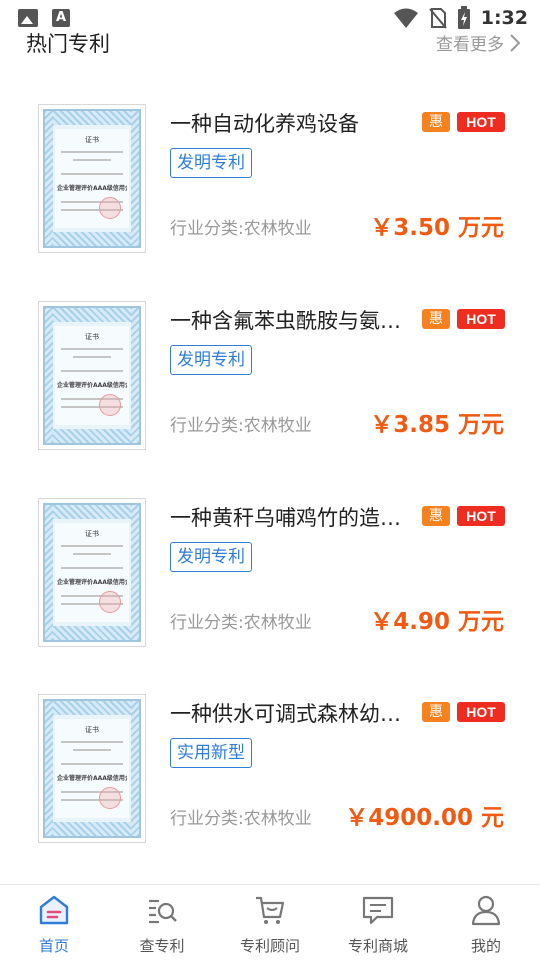 The height and width of the screenshot is (960, 540). What do you see at coordinates (54, 910) in the screenshot?
I see `home-icon` at bounding box center [54, 910].